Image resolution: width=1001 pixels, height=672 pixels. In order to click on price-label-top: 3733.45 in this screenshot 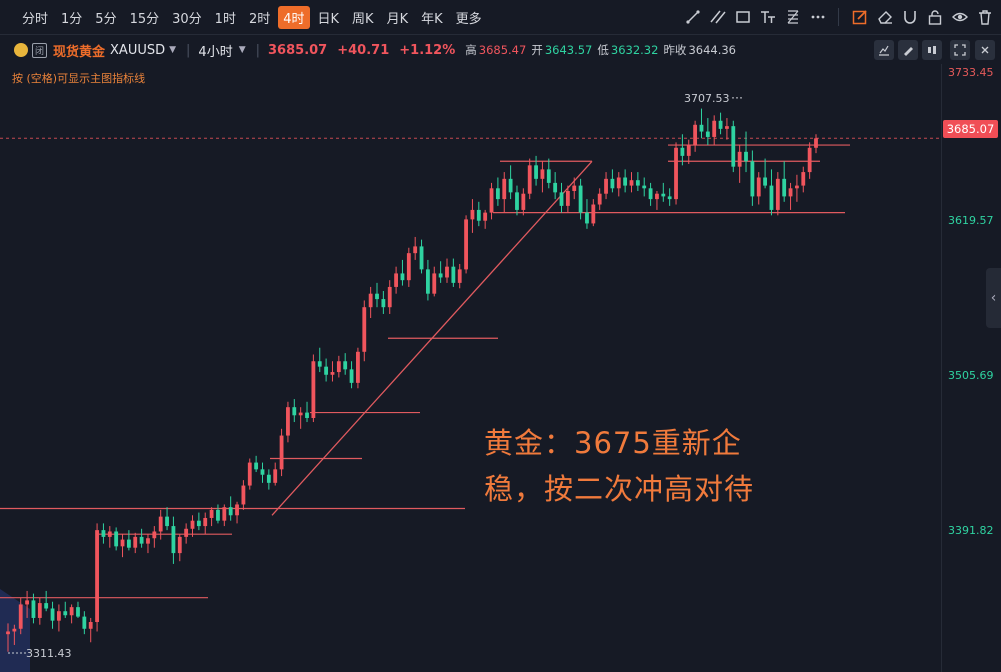, I will do `click(971, 72)`.